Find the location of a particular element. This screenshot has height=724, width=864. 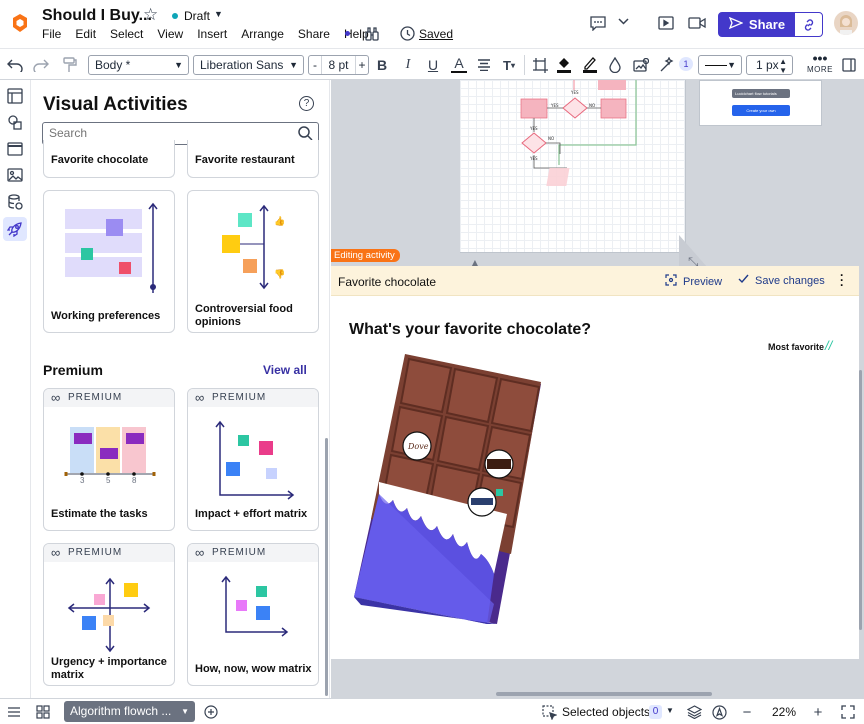

view-all-link: View all is located at coordinates (285, 370).